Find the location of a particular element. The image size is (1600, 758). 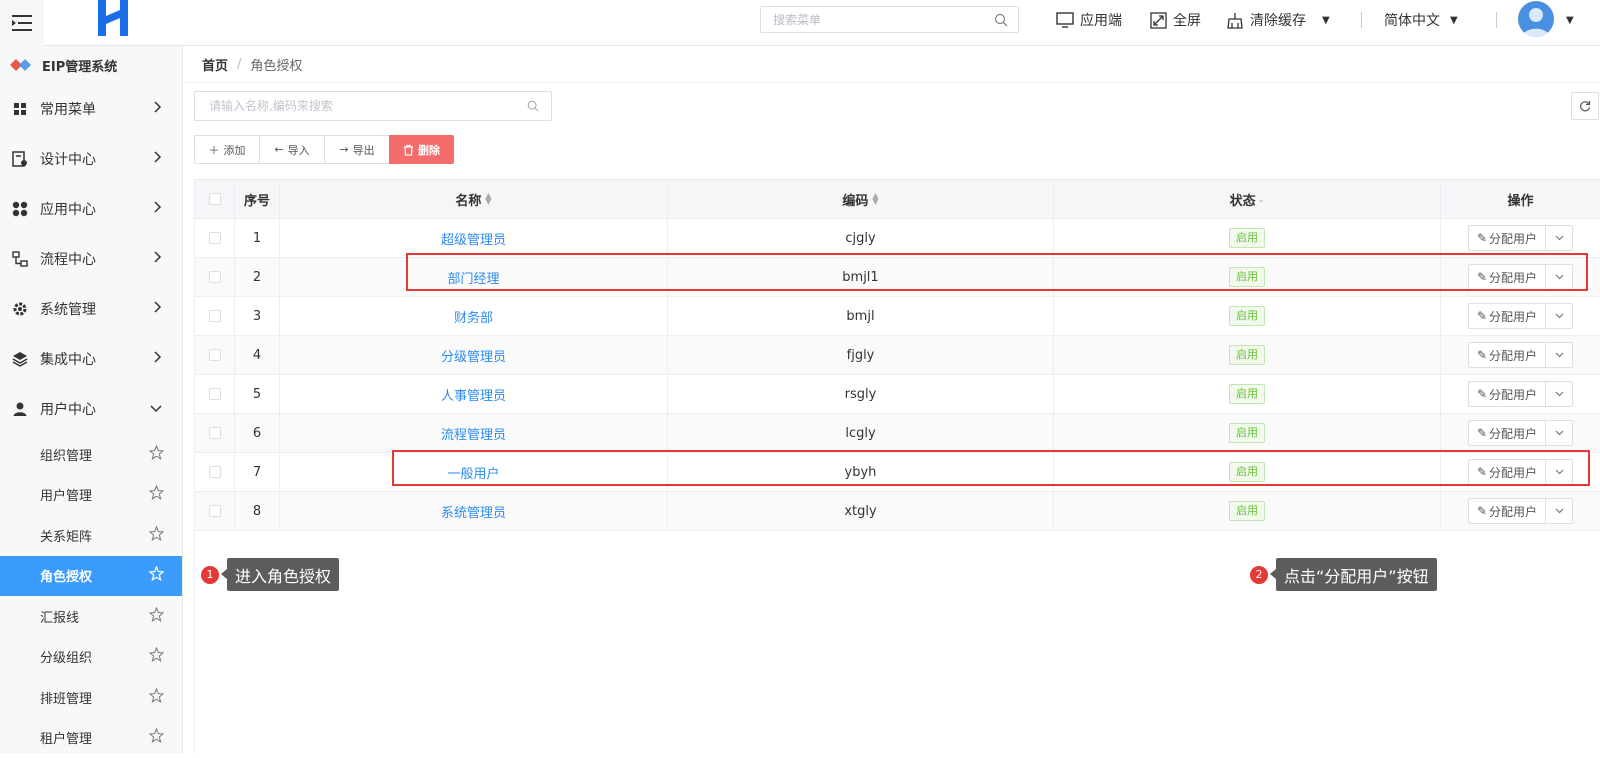

sidebar-item-app-center: 应用中心 is located at coordinates (91, 209).